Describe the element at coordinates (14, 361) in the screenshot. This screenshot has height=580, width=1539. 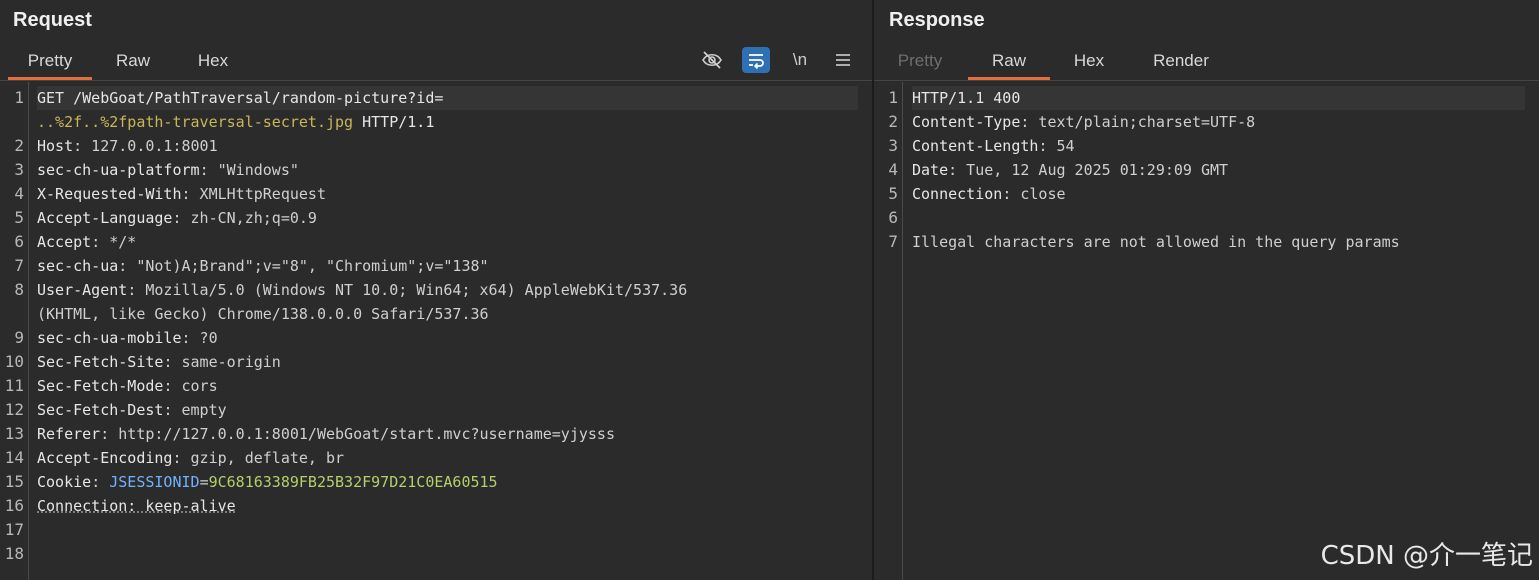
I see `line-number: 10` at that location.